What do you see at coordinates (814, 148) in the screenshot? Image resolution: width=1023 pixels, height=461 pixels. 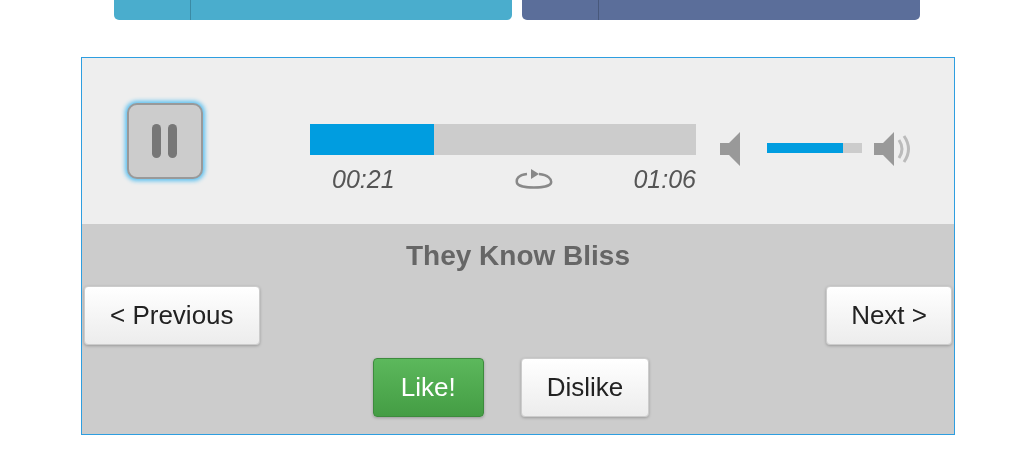 I see `volume-slider` at bounding box center [814, 148].